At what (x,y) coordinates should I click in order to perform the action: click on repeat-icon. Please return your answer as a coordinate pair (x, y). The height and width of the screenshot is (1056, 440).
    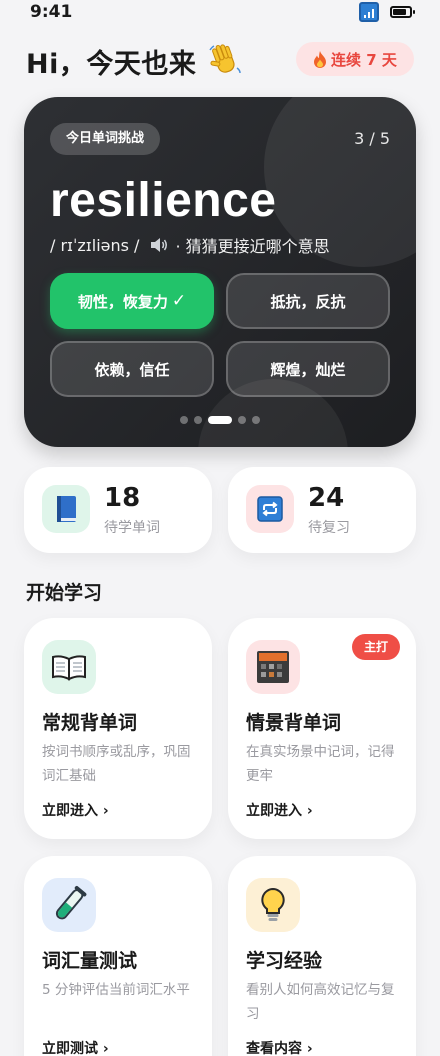
    Looking at the image, I should click on (270, 509).